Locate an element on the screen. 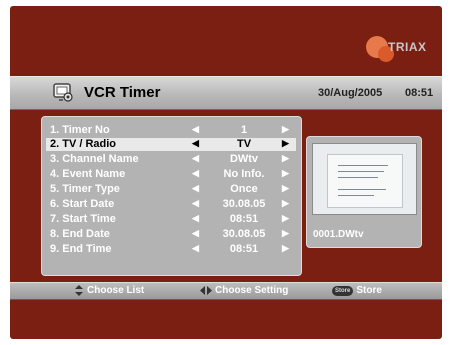  menu-item-timer-type: 5. Timer Type ◀ Once ▶ is located at coordinates (171, 189).